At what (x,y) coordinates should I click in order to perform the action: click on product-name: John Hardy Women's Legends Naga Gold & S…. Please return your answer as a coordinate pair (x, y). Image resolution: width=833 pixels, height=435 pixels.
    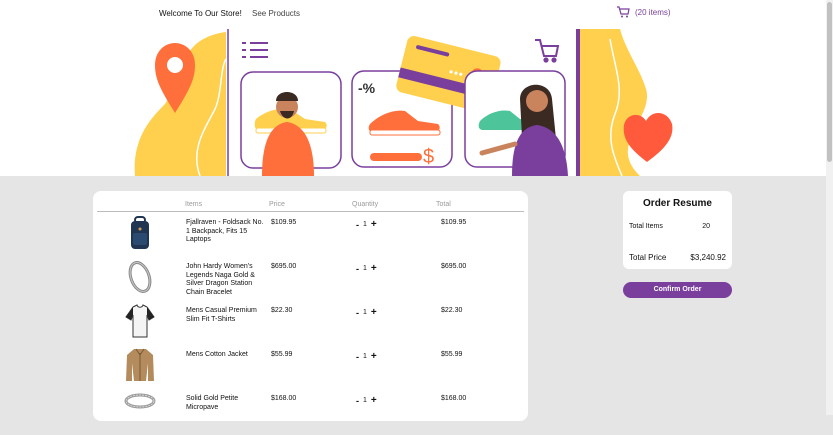
    Looking at the image, I should click on (220, 279).